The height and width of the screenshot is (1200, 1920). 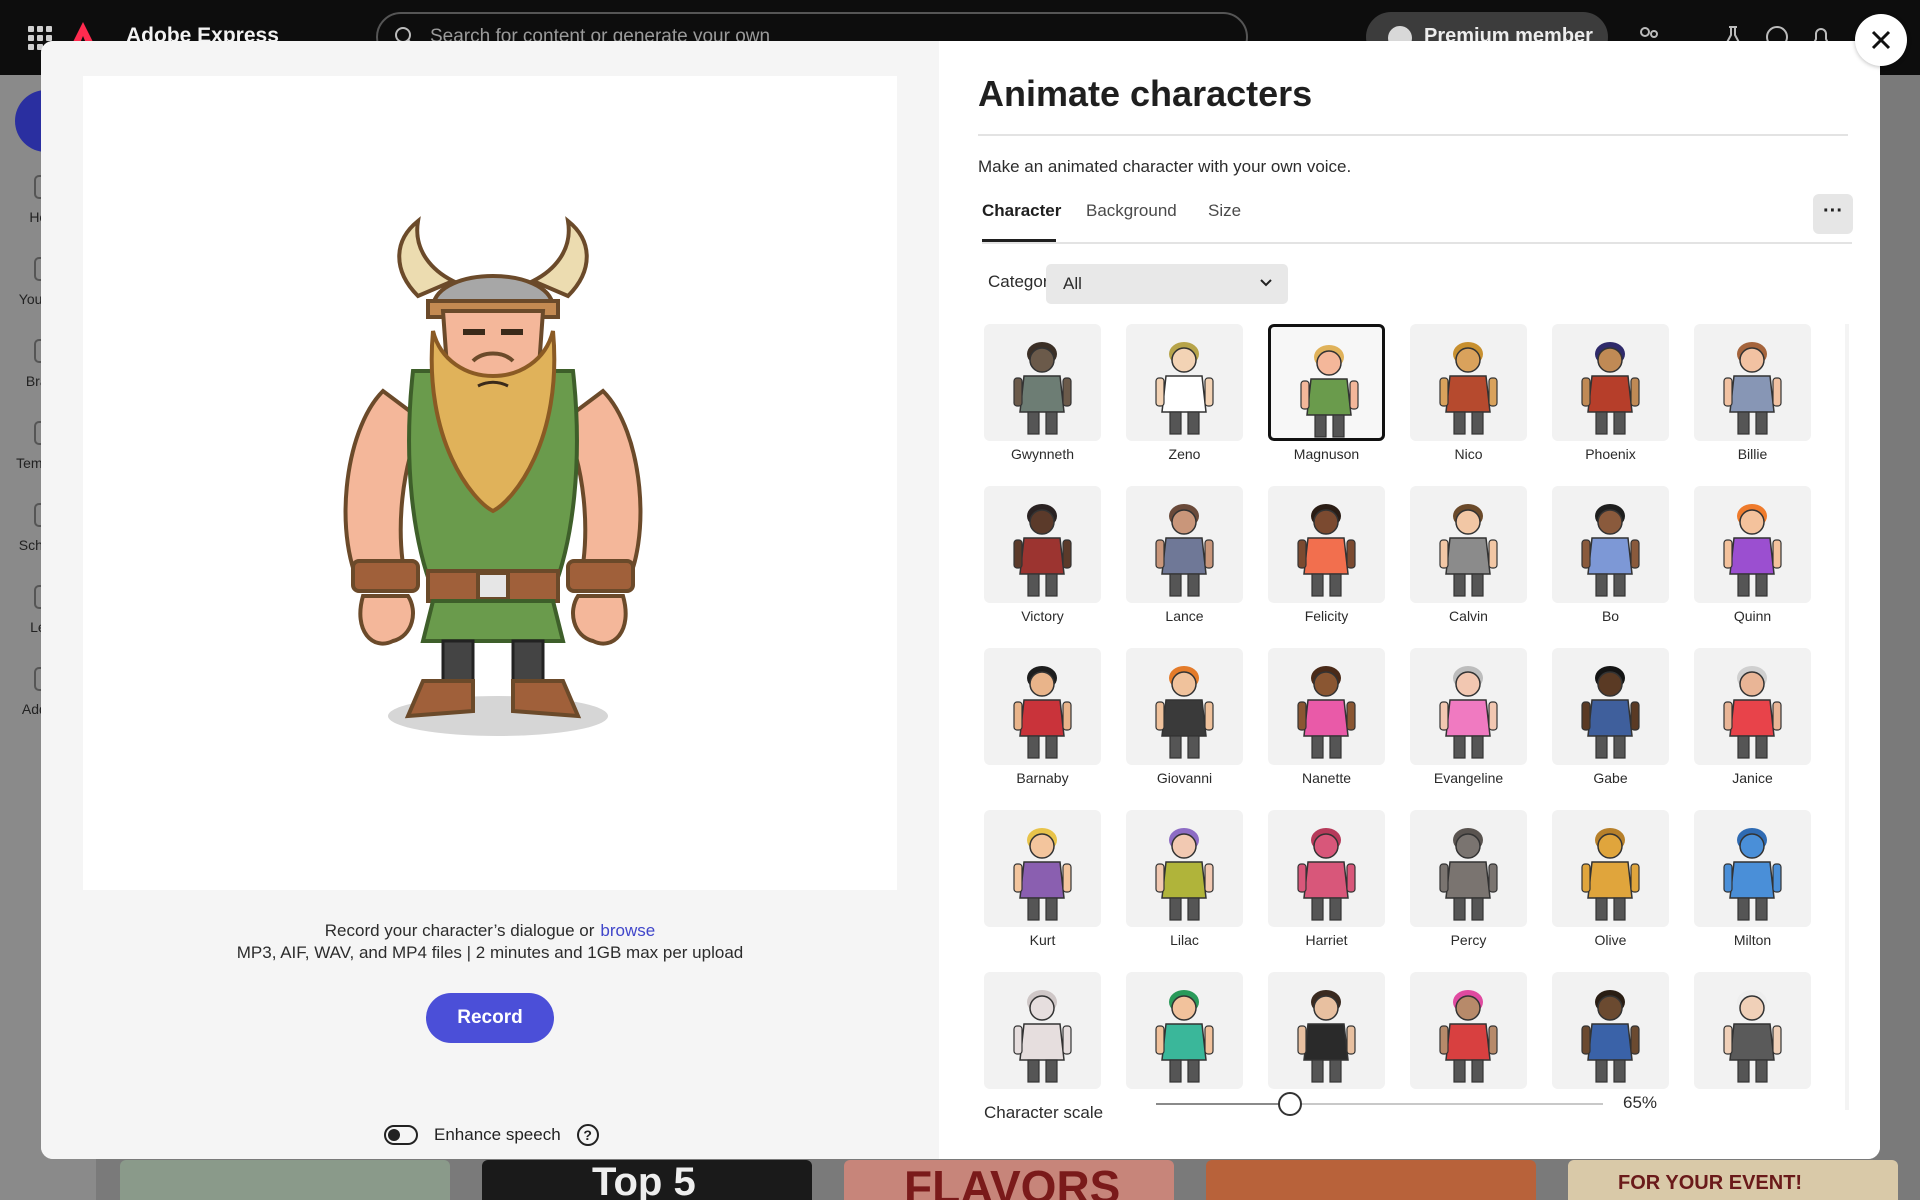 What do you see at coordinates (490, 1018) in the screenshot?
I see `record-button: Record` at bounding box center [490, 1018].